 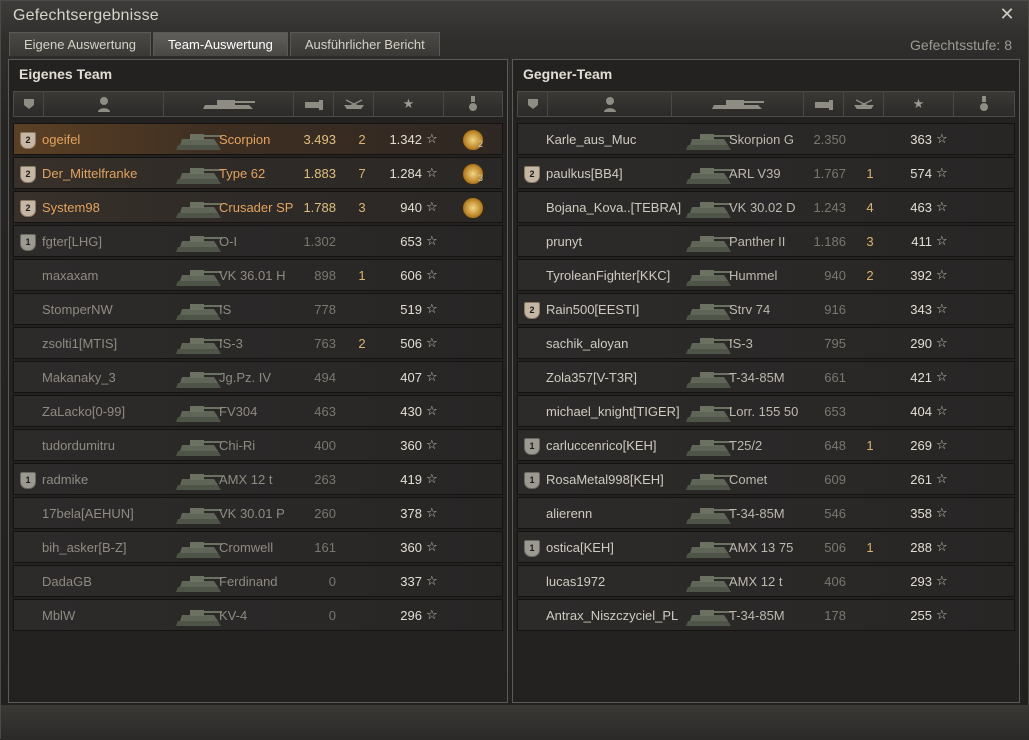 What do you see at coordinates (584, 173) in the screenshot?
I see `player-name: paulkus[BB4]` at bounding box center [584, 173].